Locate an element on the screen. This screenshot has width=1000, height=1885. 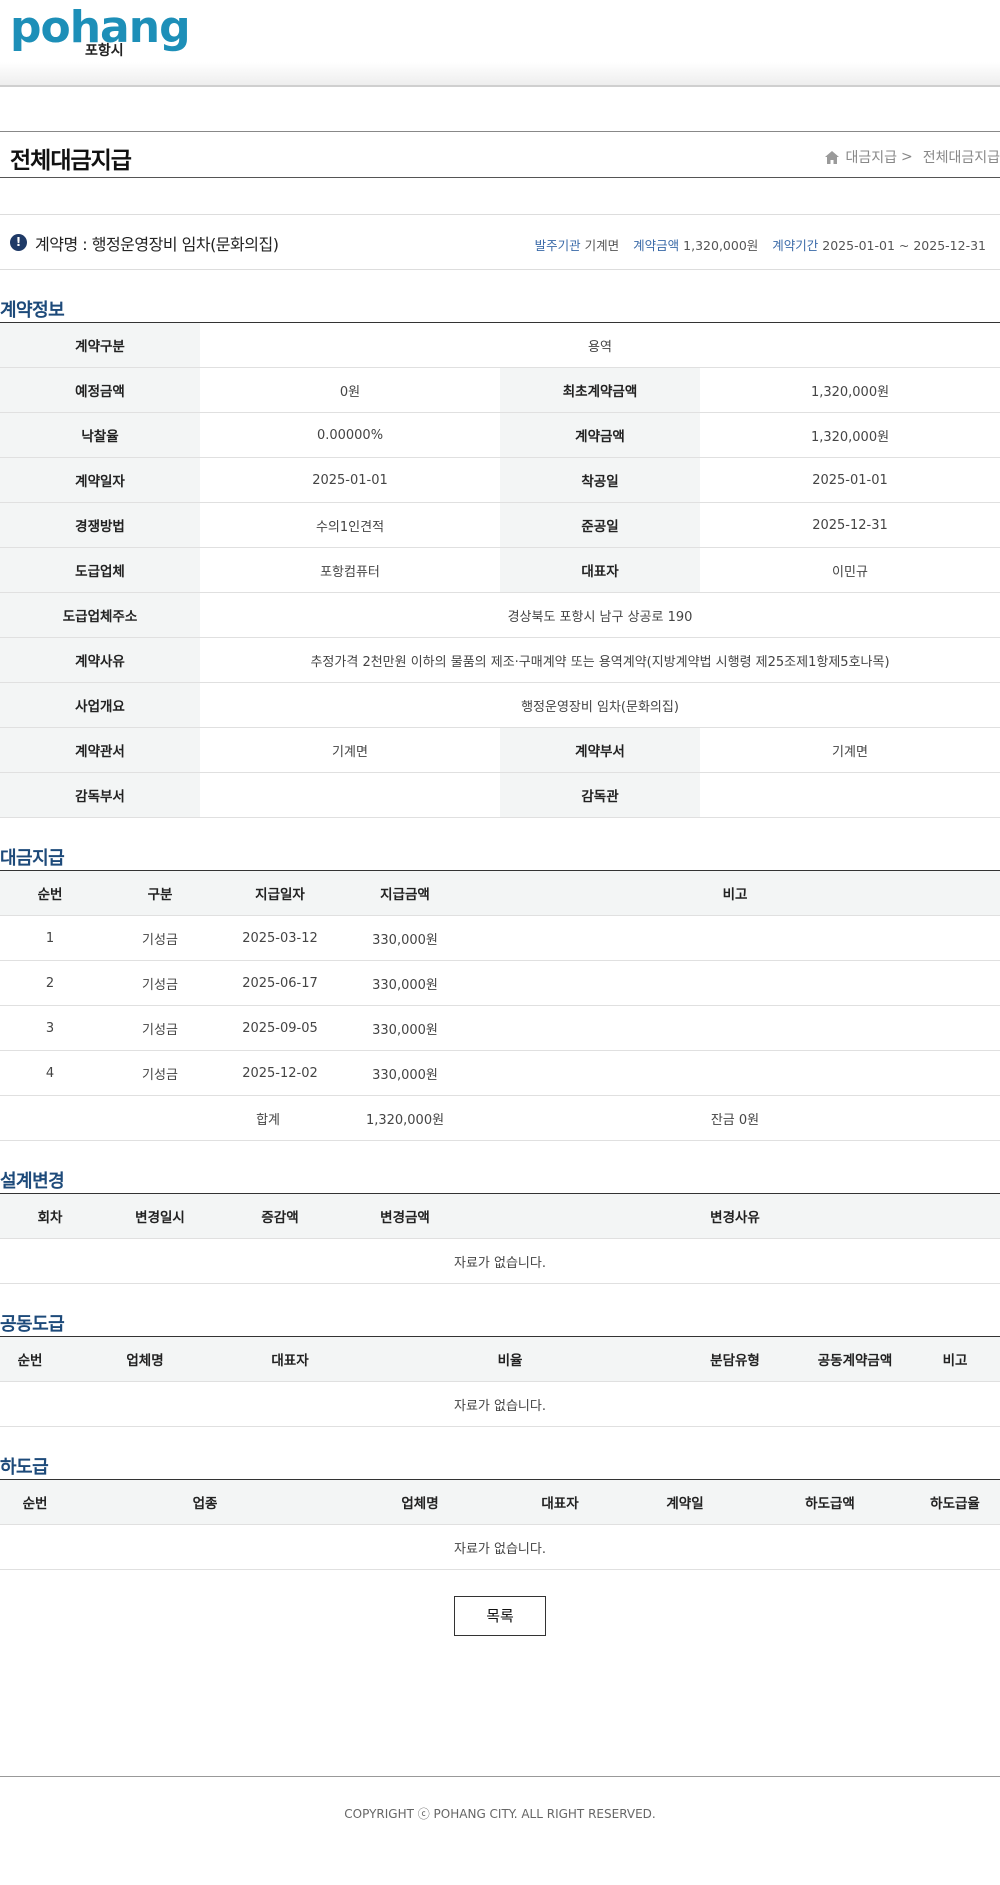
table-row: 도급업체주소 경상북도 포항시 남구 상공로 190 is located at coordinates (500, 615).